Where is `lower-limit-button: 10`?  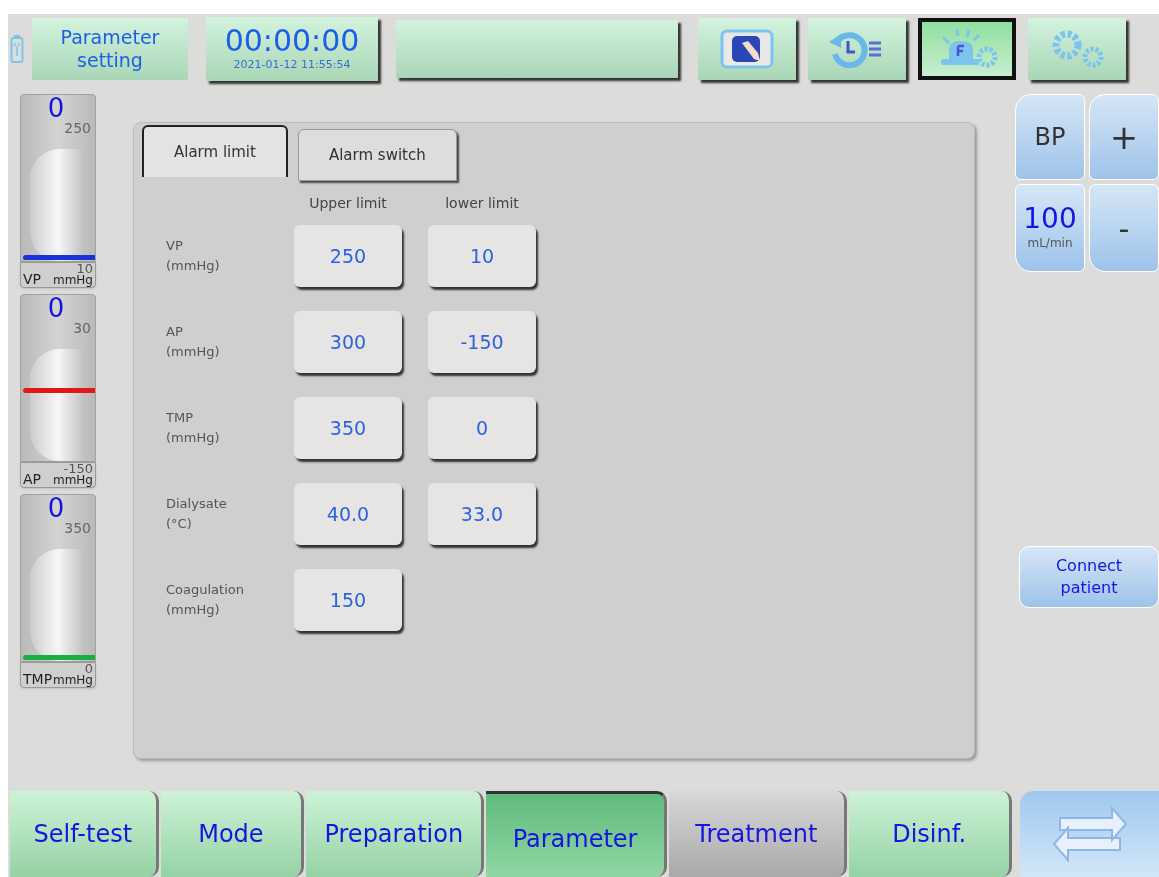
lower-limit-button: 10 is located at coordinates (482, 256).